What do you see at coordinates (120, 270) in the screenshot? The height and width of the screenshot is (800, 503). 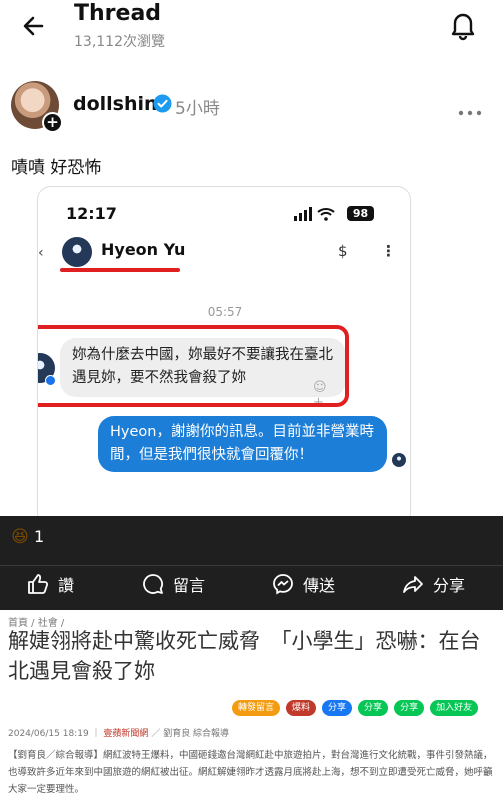 I see `red-underline` at bounding box center [120, 270].